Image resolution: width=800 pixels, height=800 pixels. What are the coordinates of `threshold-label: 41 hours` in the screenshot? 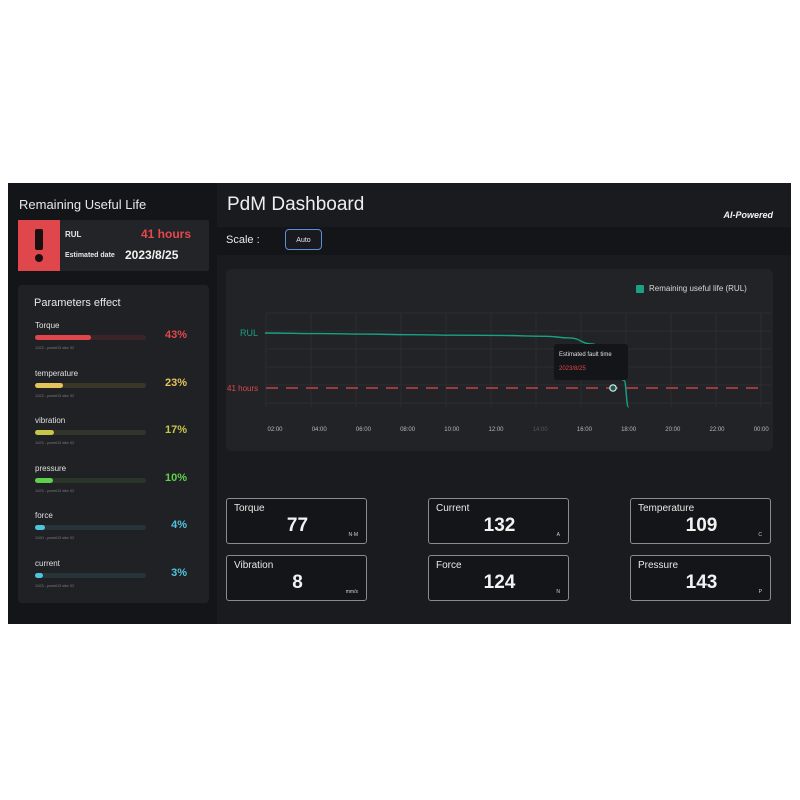 It's located at (242, 388).